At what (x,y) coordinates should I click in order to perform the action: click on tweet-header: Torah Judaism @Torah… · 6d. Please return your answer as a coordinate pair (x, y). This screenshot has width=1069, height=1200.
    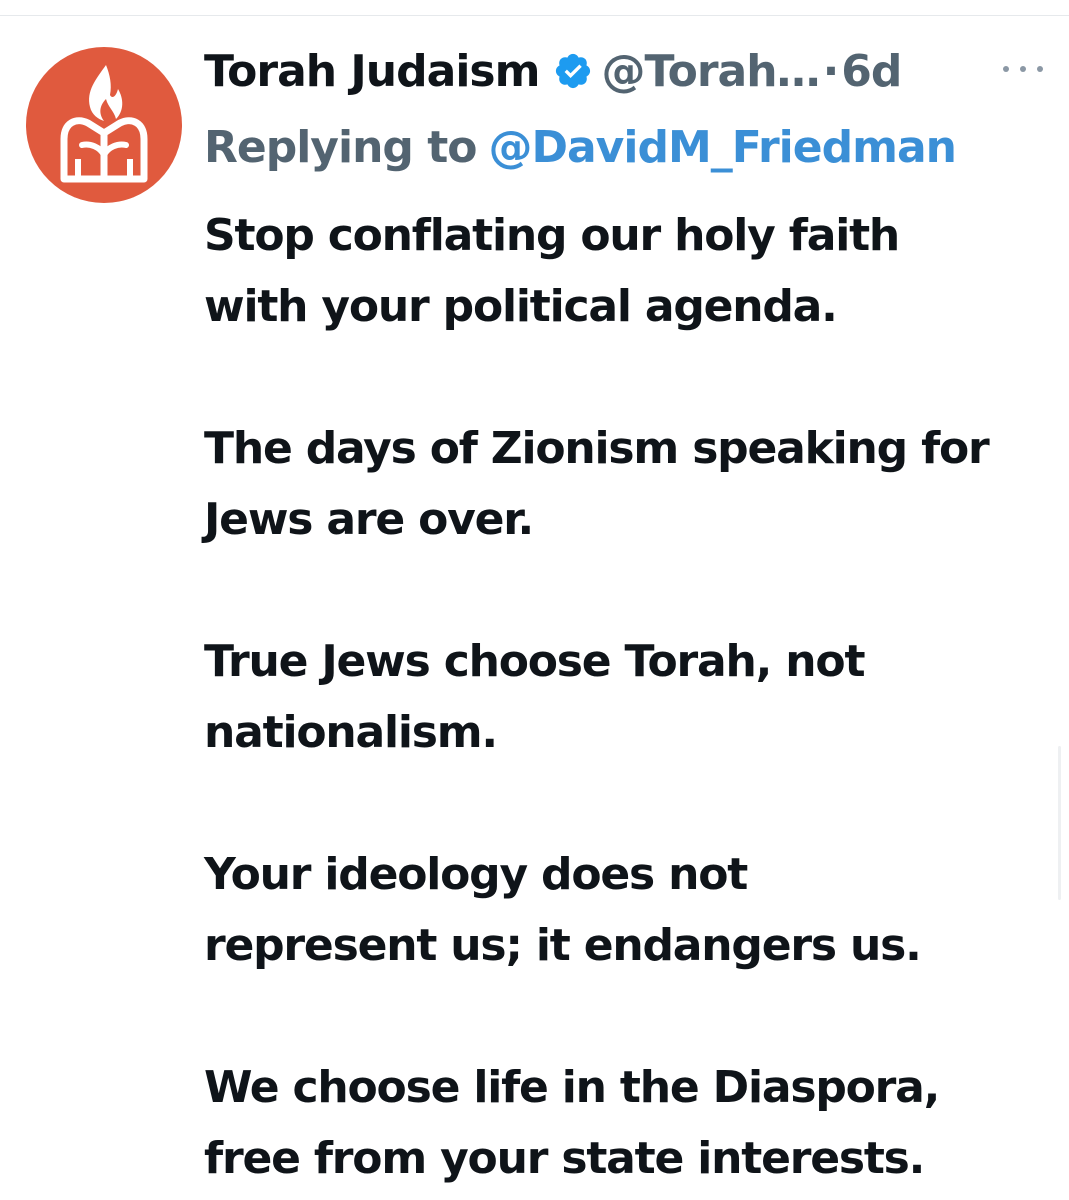
    Looking at the image, I should click on (553, 71).